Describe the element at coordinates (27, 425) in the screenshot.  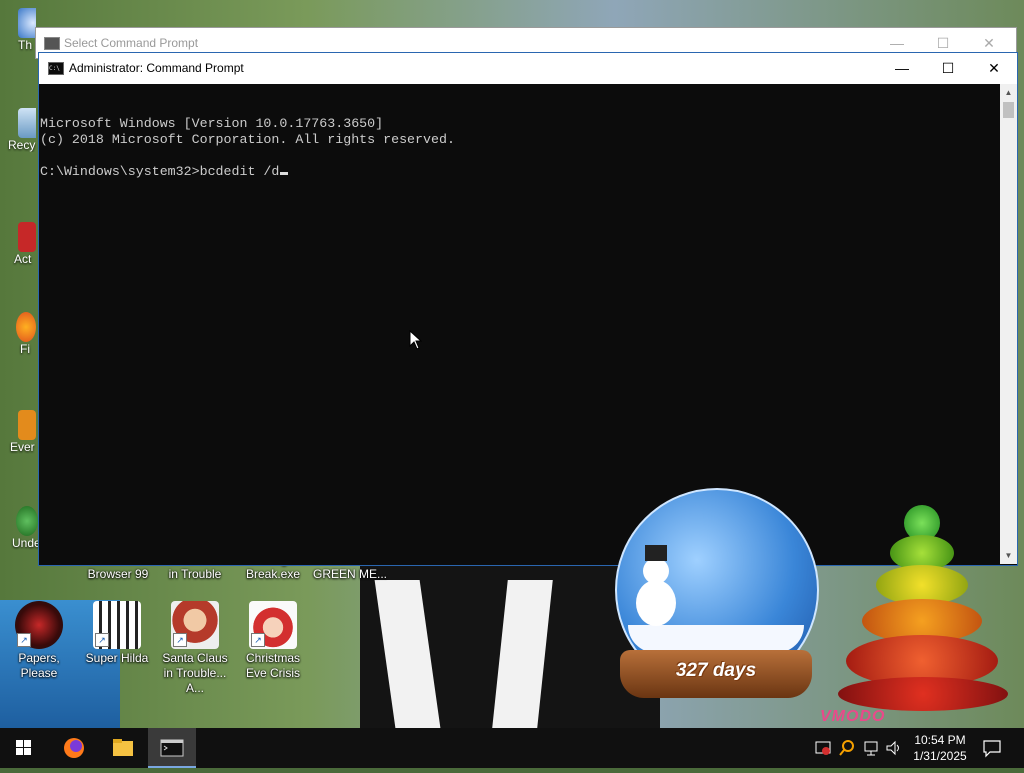
I see `evernote-icon` at that location.